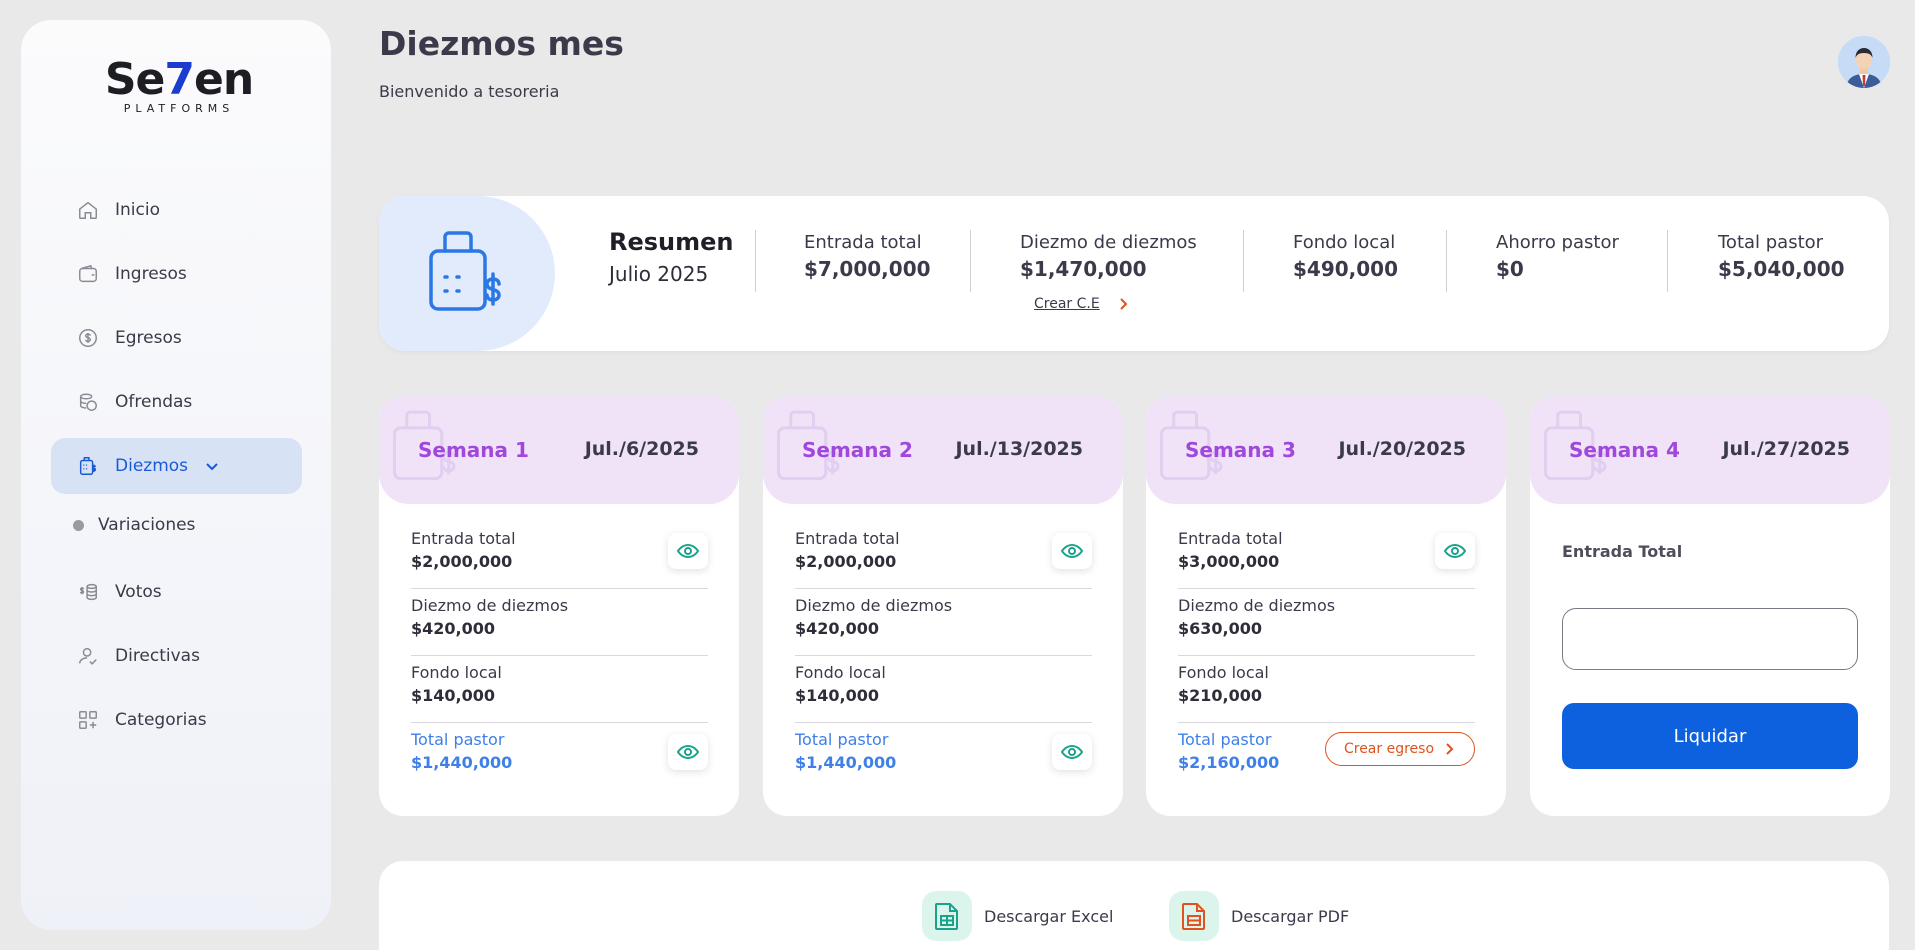 This screenshot has height=950, width=1915. What do you see at coordinates (1220, 628) in the screenshot?
I see `row-value: $630,000` at bounding box center [1220, 628].